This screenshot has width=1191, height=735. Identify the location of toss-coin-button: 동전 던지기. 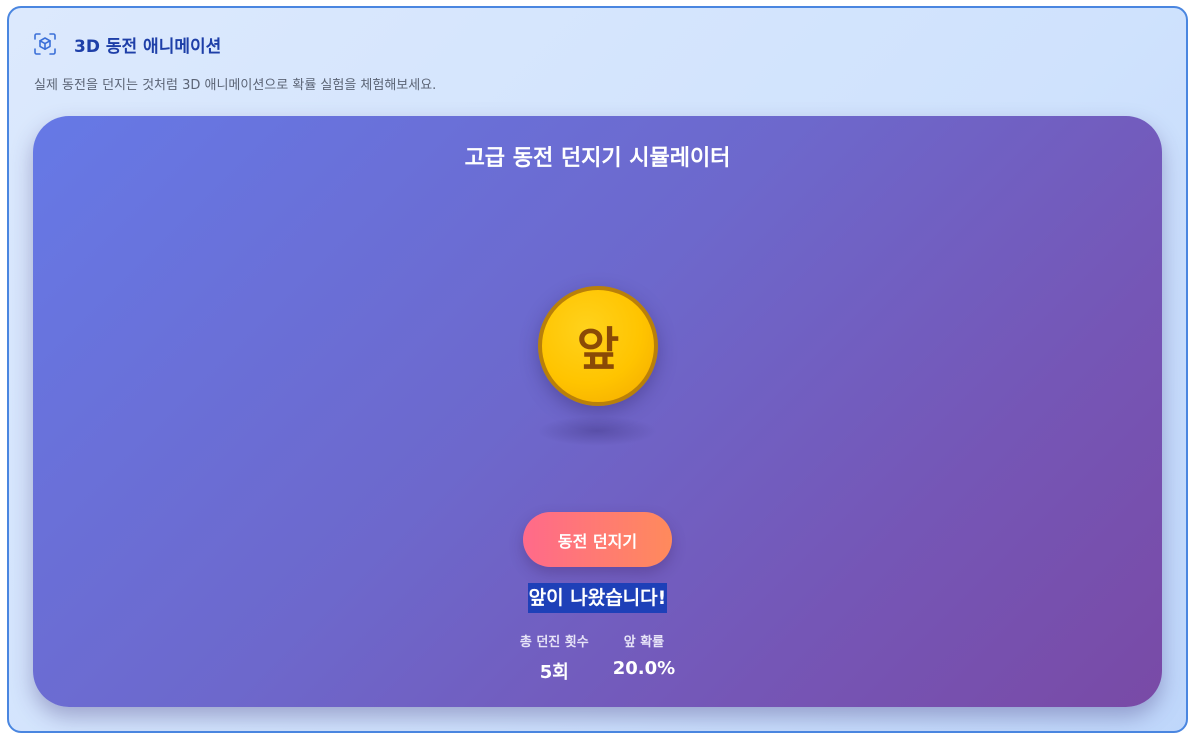
(597, 539).